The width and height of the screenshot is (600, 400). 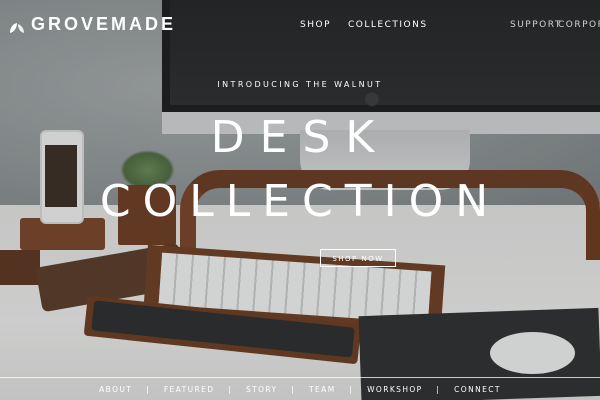 I want to click on footer-divider, so click(x=300, y=377).